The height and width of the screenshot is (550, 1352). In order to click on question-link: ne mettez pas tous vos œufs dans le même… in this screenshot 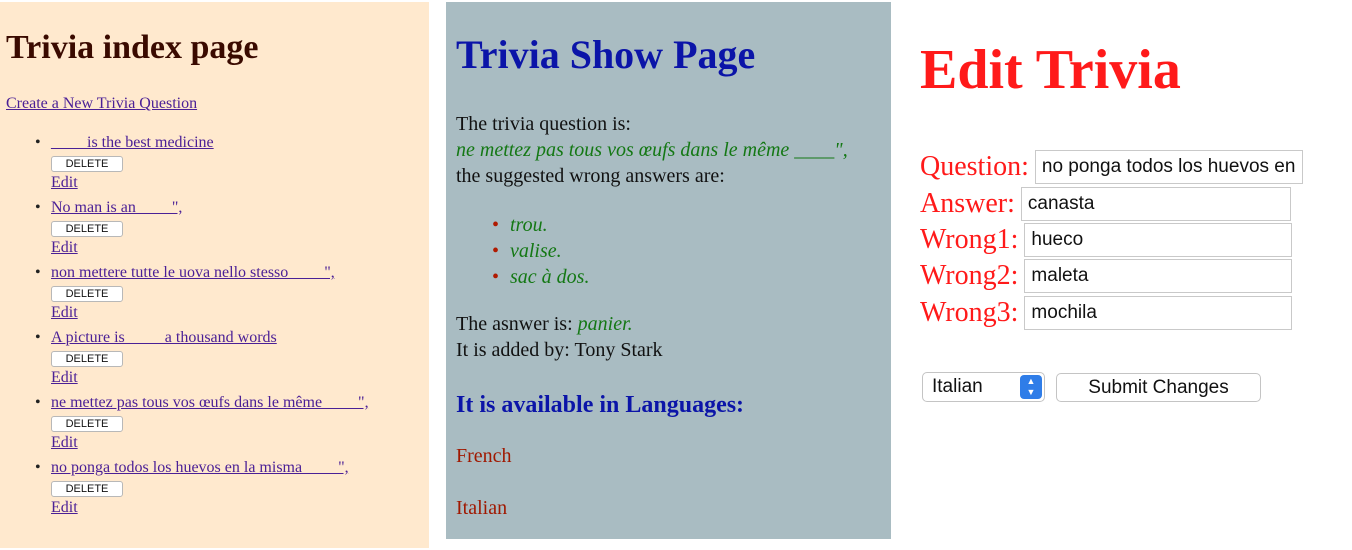, I will do `click(210, 403)`.